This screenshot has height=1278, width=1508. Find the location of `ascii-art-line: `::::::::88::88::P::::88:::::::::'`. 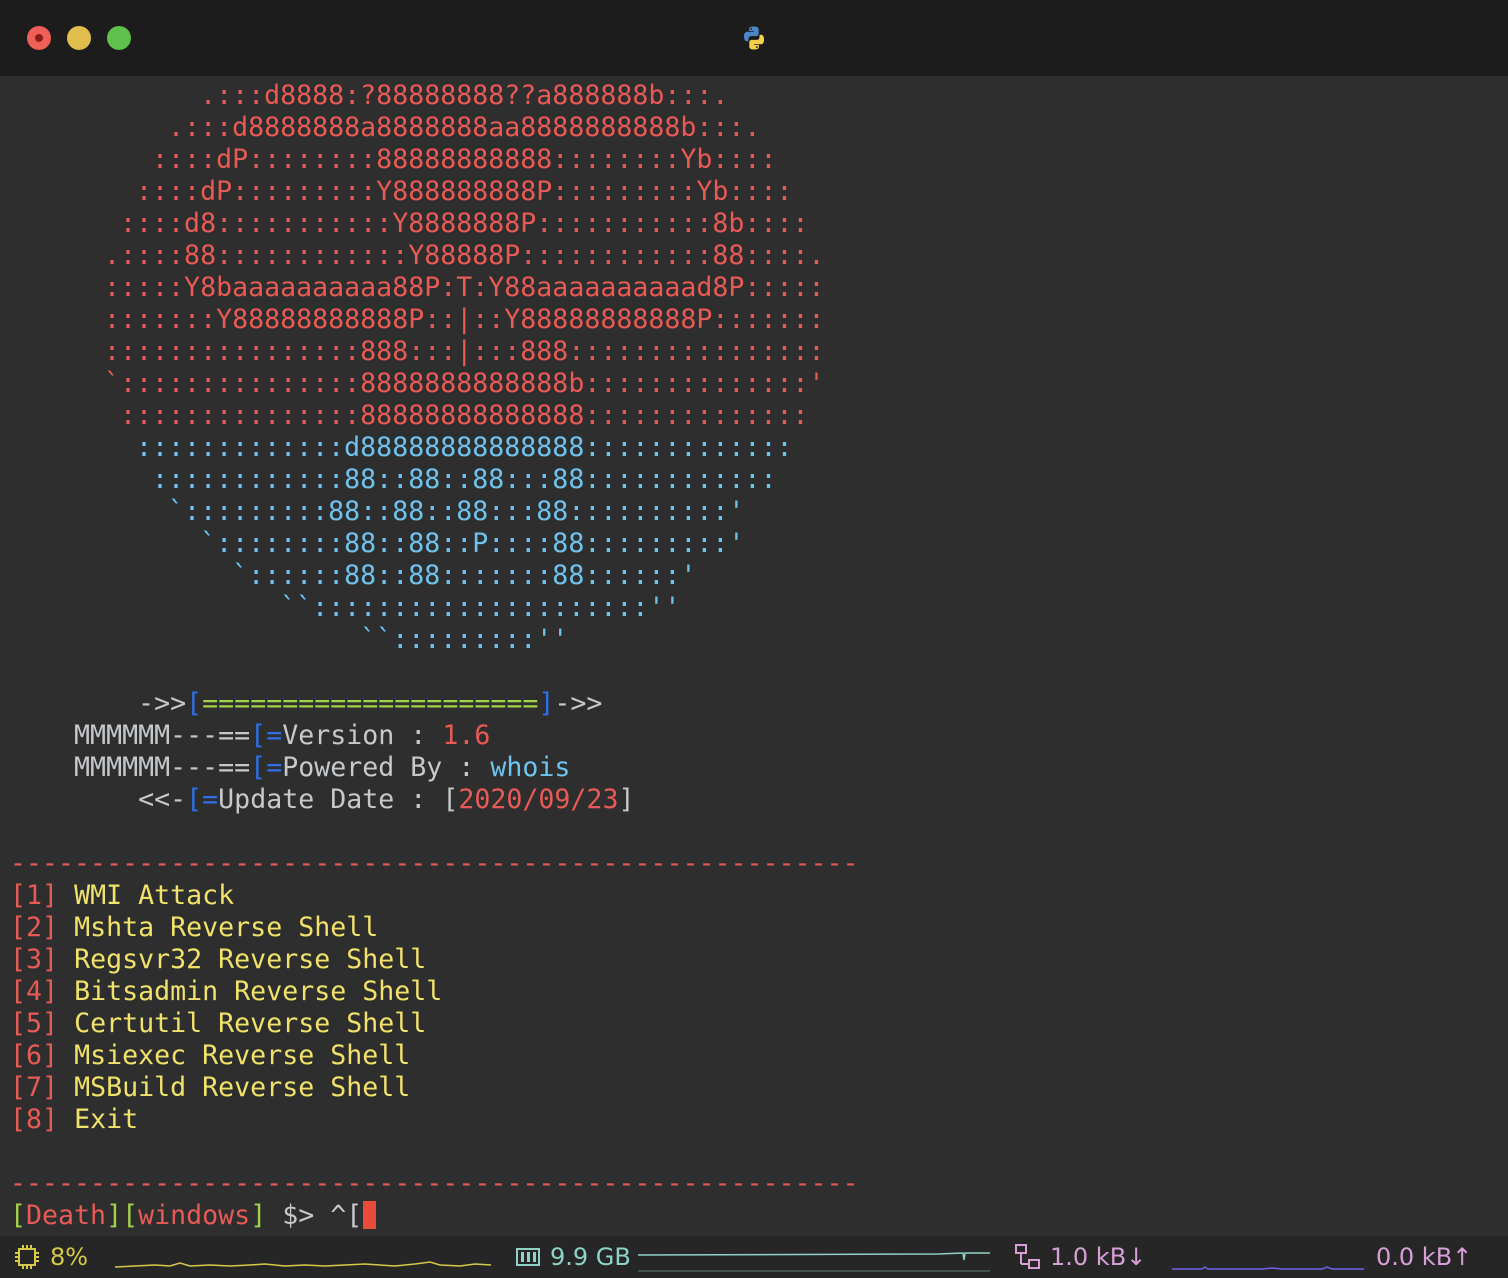

ascii-art-line: `::::::::88::88::P::::88:::::::::' is located at coordinates (424, 543).